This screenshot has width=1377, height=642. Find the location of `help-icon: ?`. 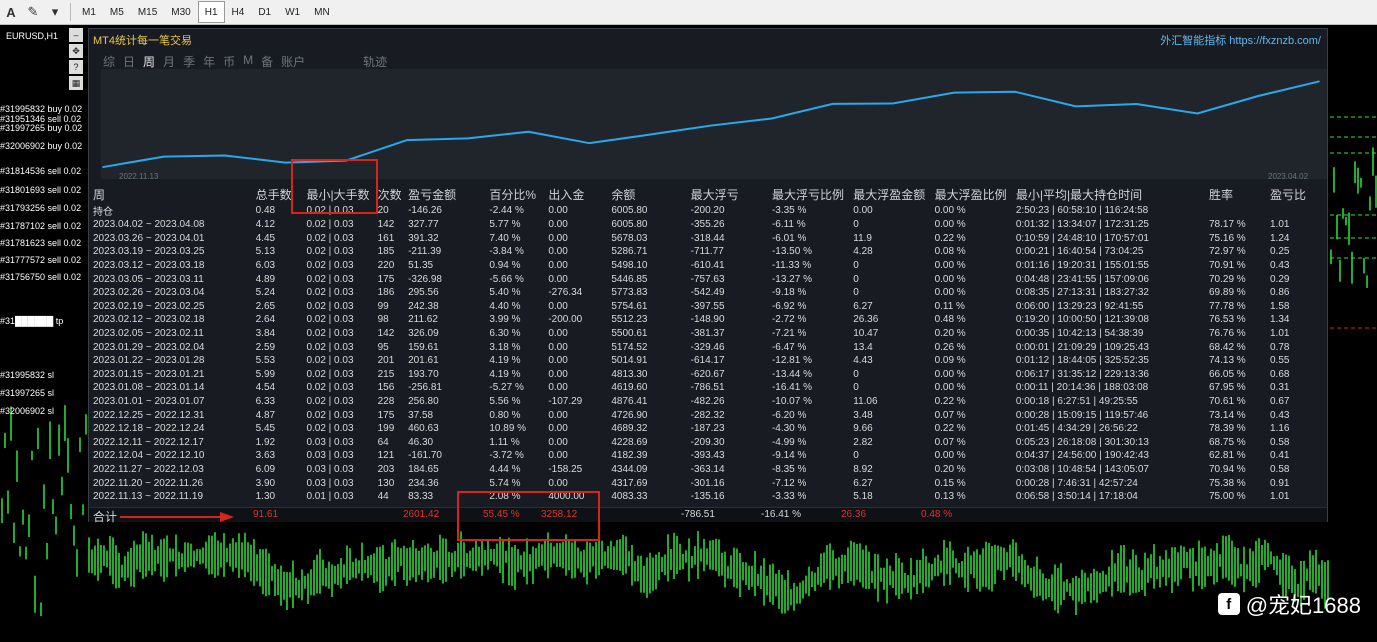

help-icon: ? is located at coordinates (76, 67).